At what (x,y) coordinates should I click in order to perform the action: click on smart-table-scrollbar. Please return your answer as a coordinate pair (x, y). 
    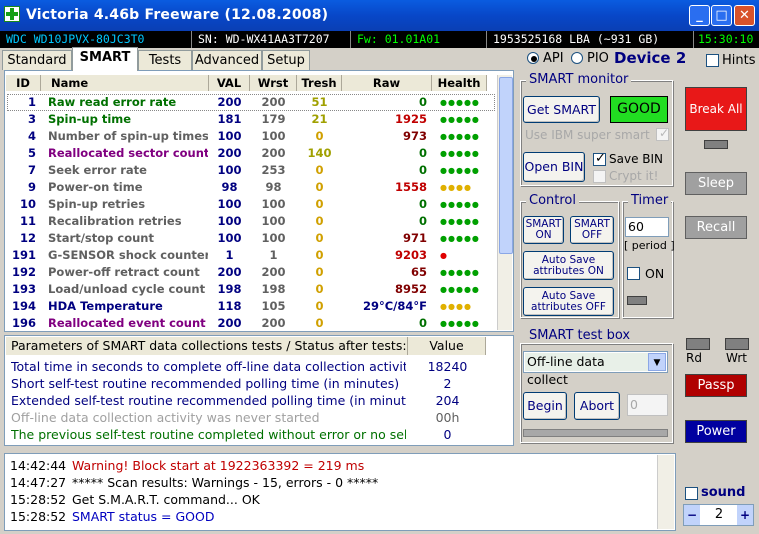
    Looking at the image, I should click on (505, 202).